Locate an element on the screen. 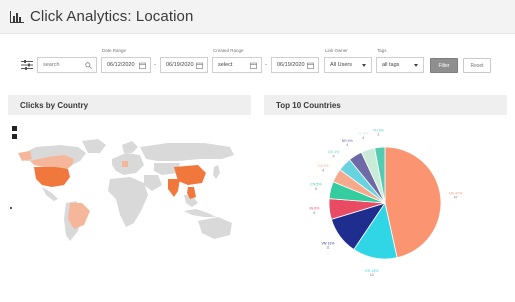 The height and width of the screenshot is (302, 515). date-range-label: Date Range is located at coordinates (114, 50).